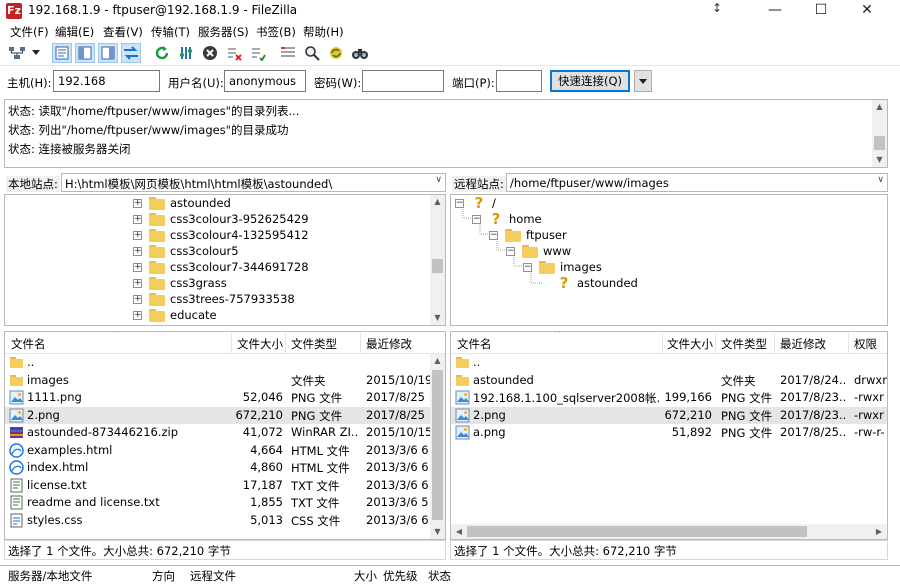  Describe the element at coordinates (186, 251) in the screenshot. I see `tree-item: + css3colour5` at that location.